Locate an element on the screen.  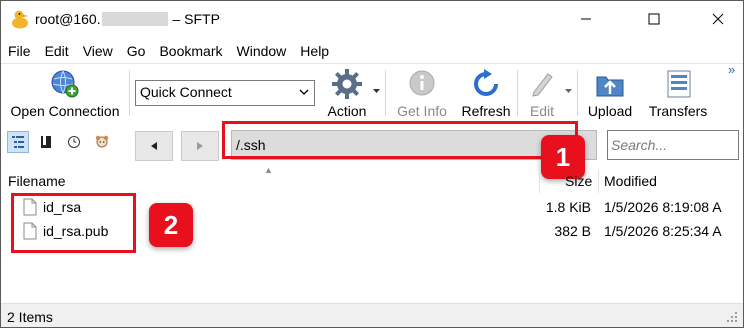
maximize-icon is located at coordinates (654, 19).